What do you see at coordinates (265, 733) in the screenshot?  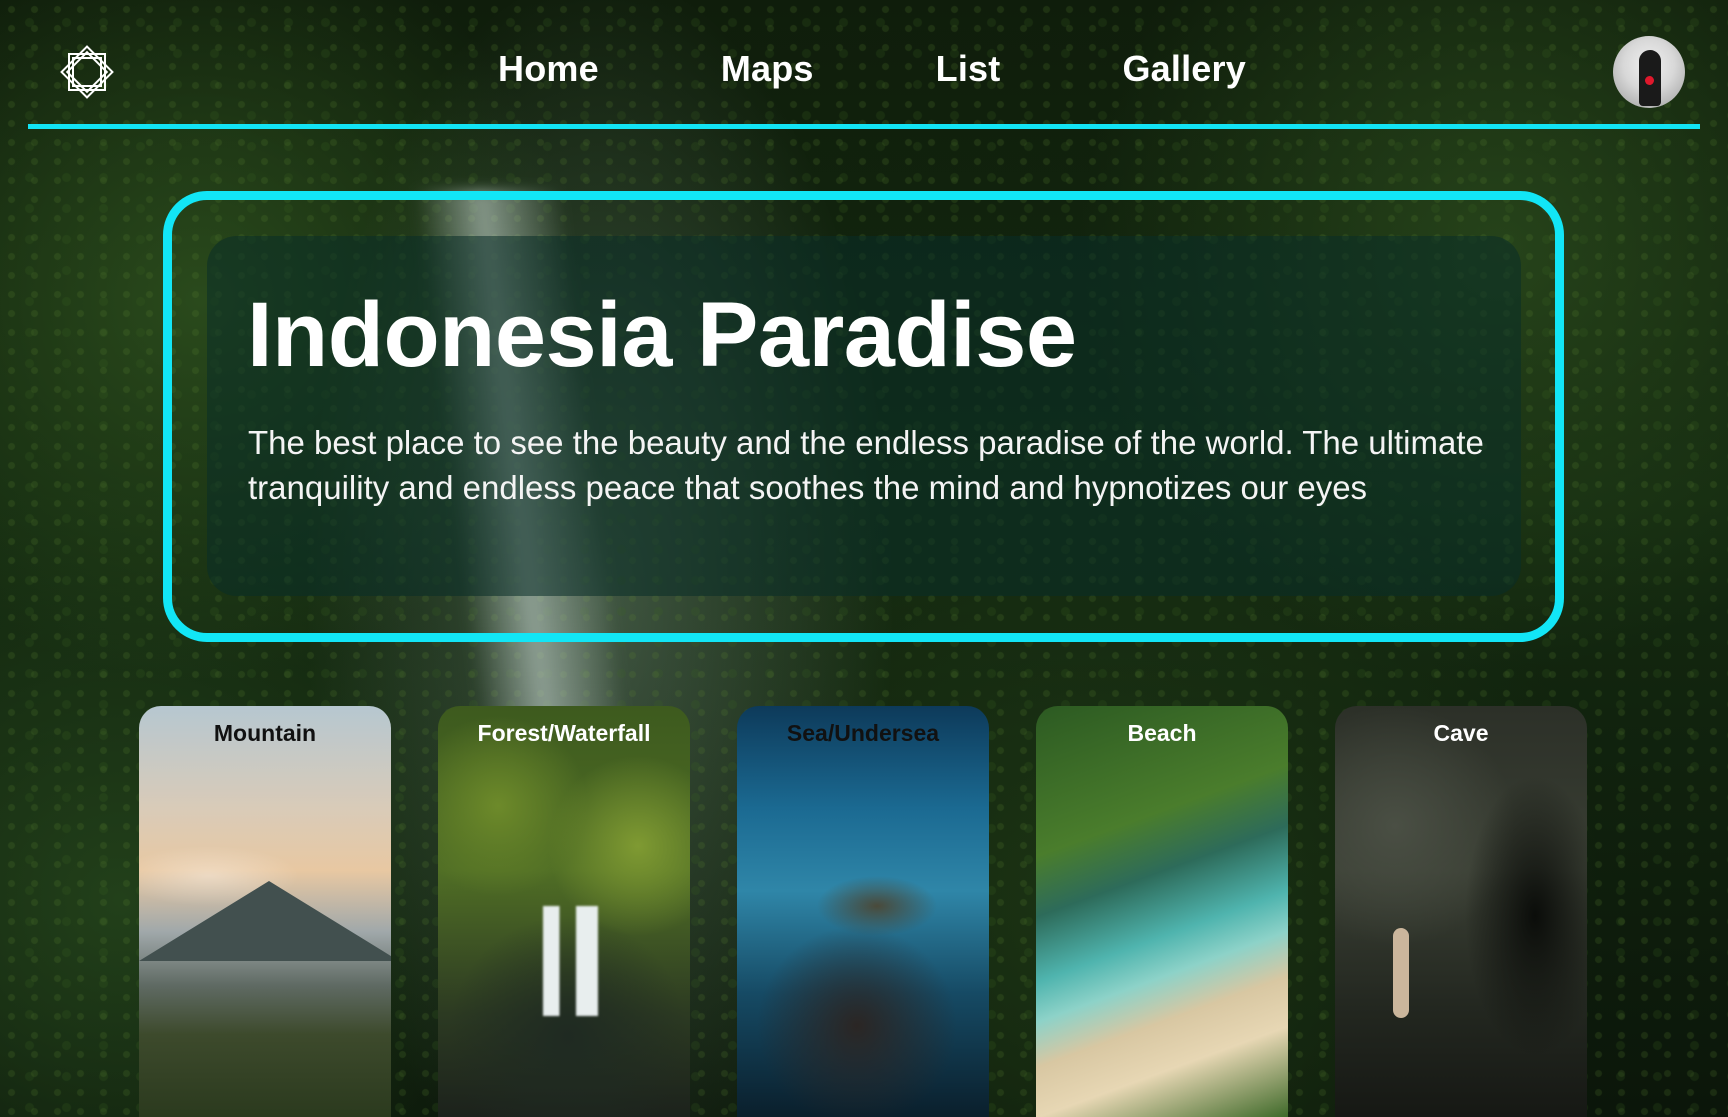 I see `card-label: Mountain` at bounding box center [265, 733].